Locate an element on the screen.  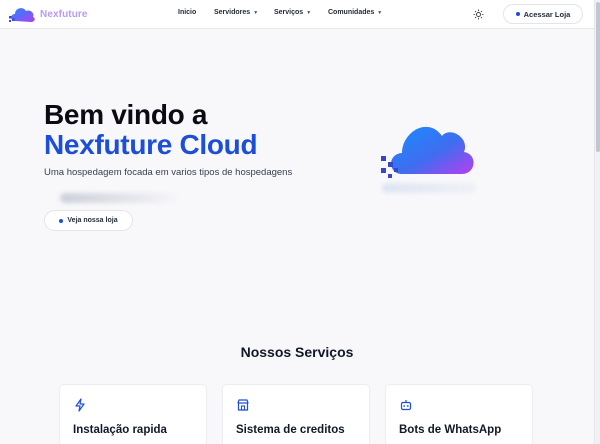
view-store-button: Veja nossa loja is located at coordinates (88, 220).